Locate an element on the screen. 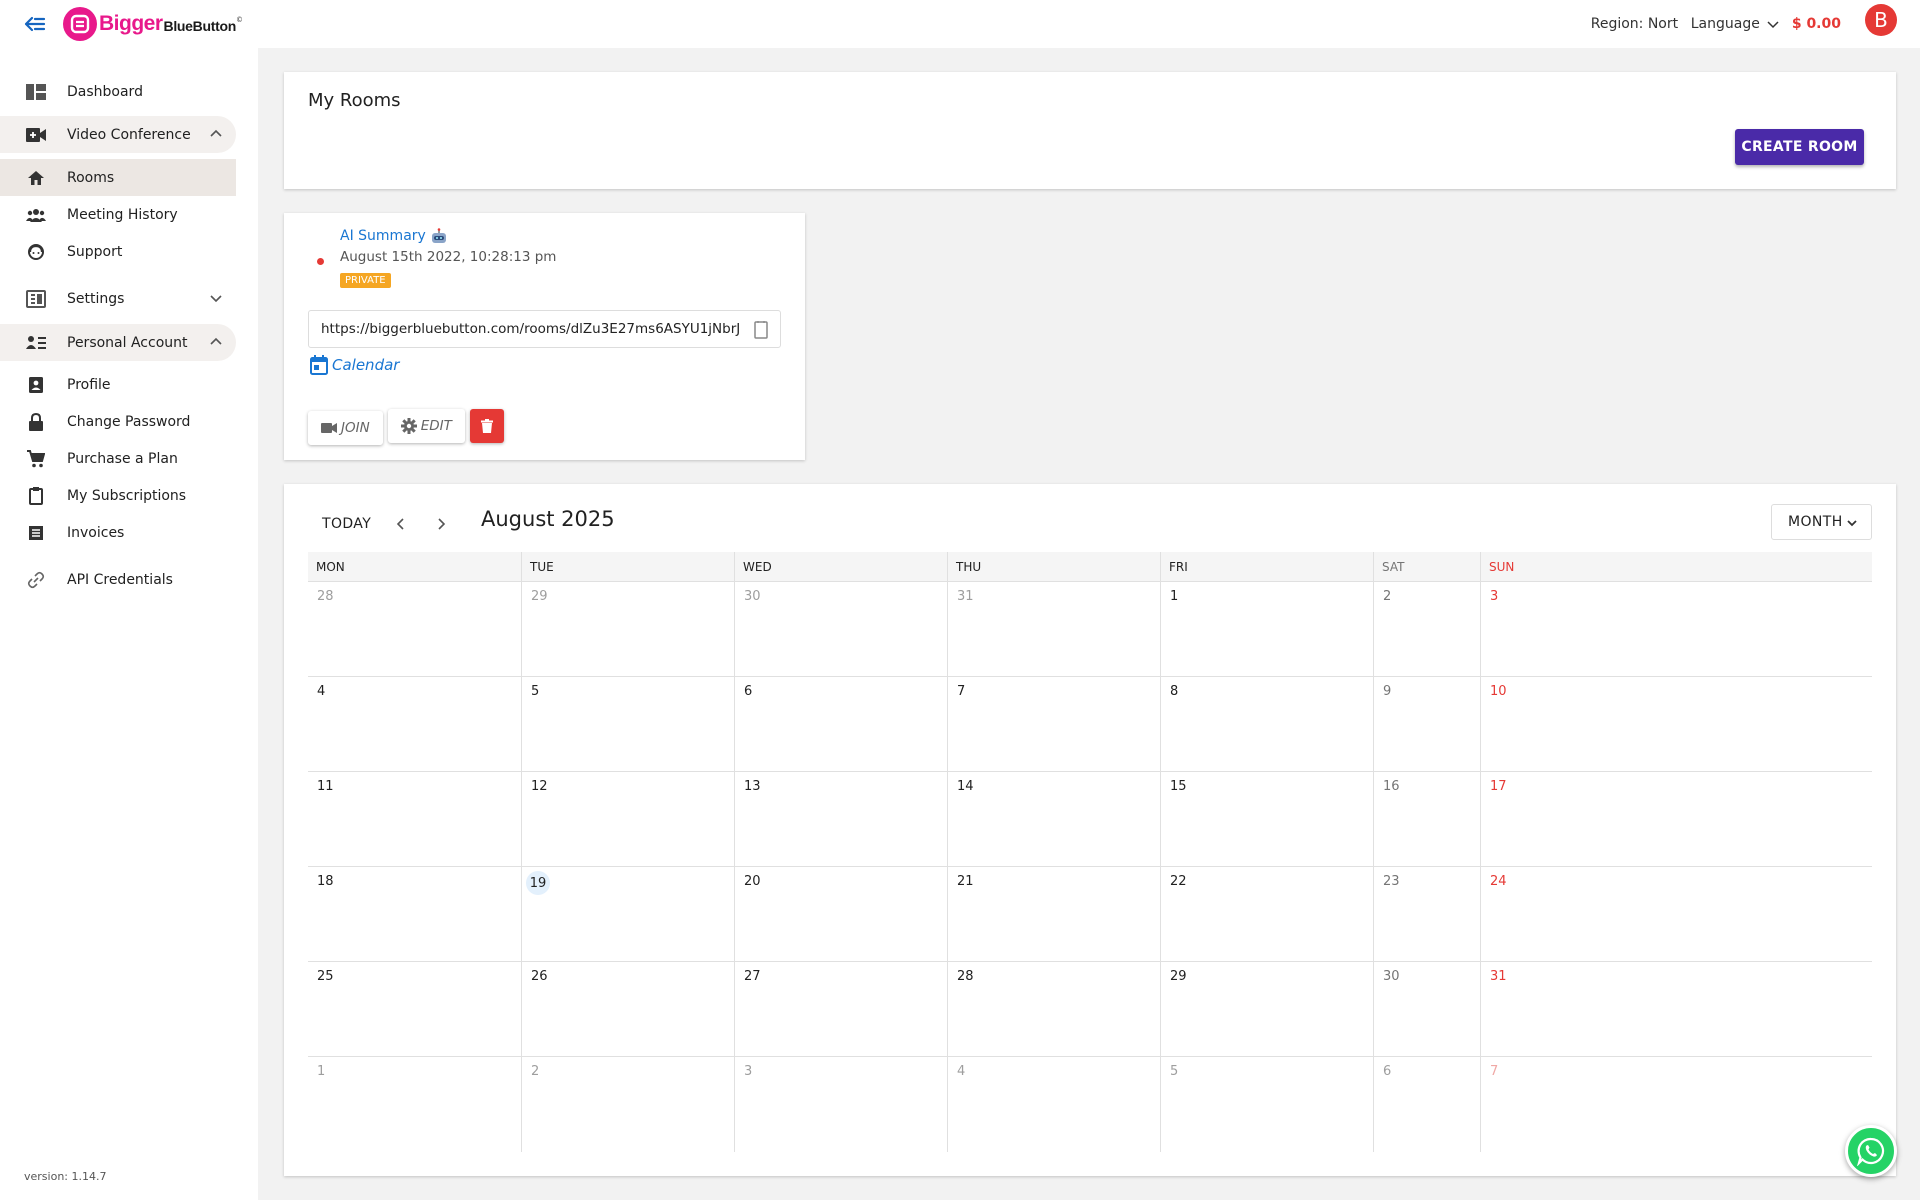 Image resolution: width=1920 pixels, height=1200 pixels. edit-button: EDIT is located at coordinates (426, 426).